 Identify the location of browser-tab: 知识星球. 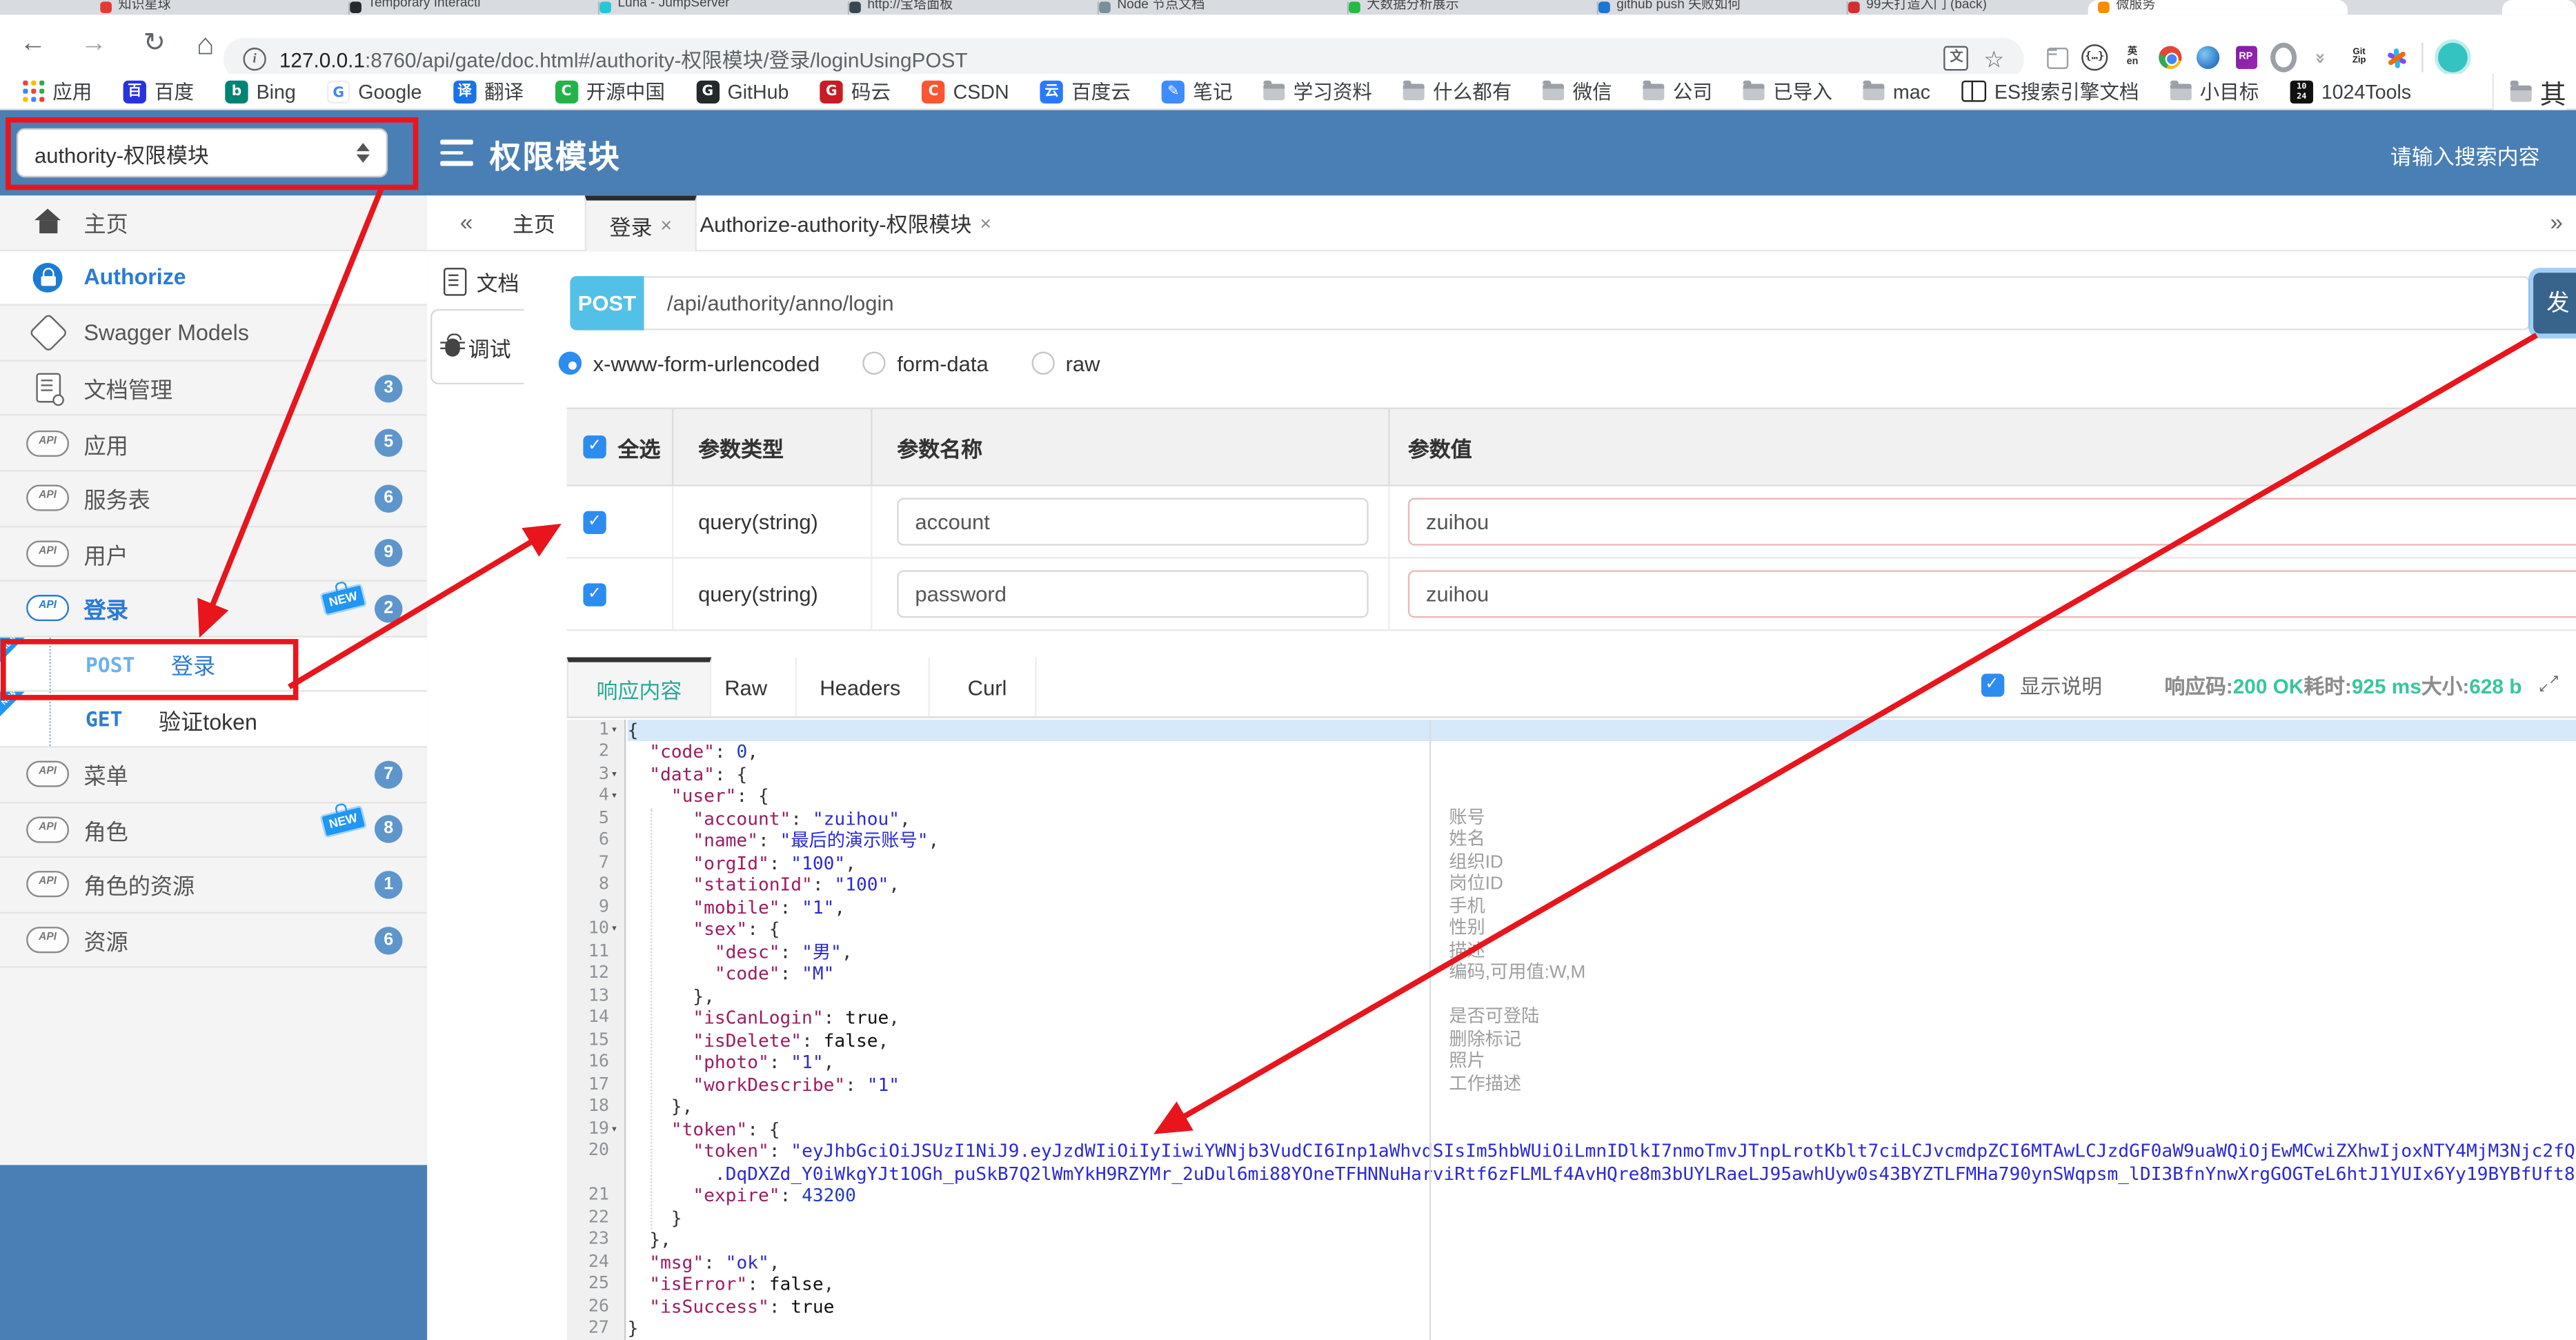
(220, 7).